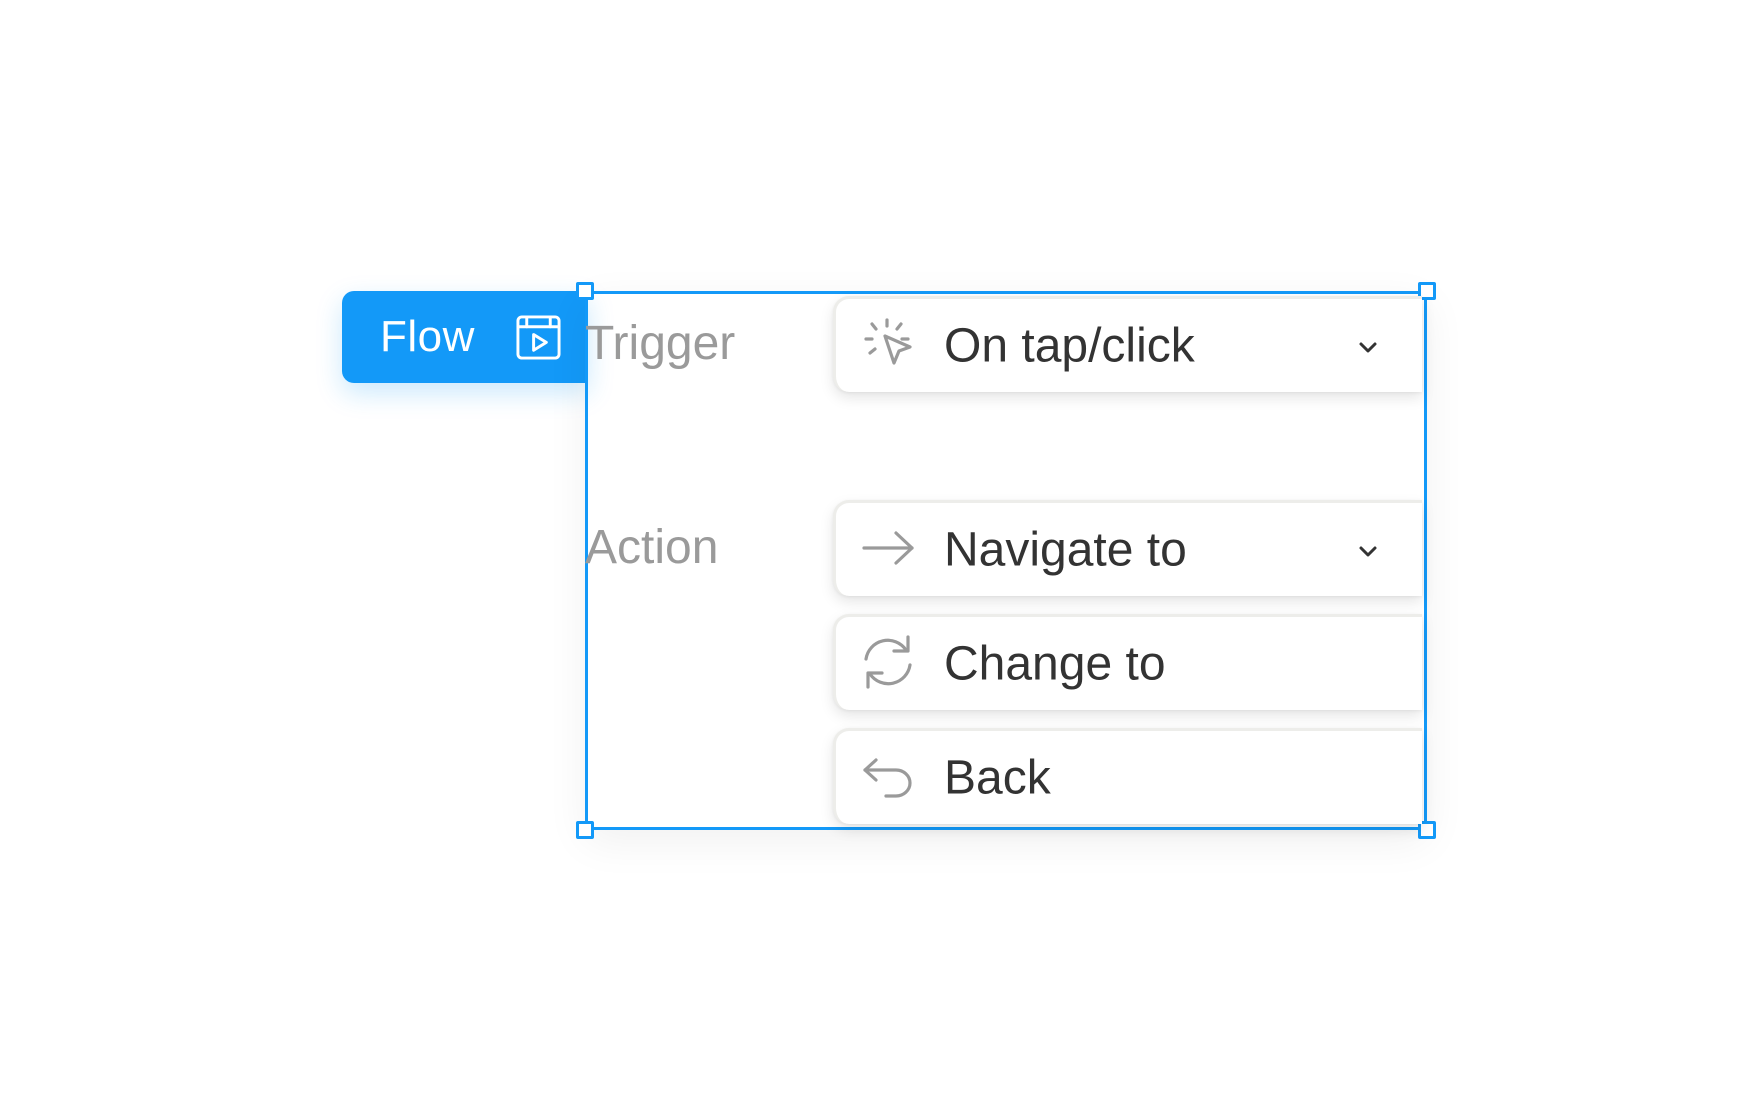 The width and height of the screenshot is (1760, 1120). I want to click on refresh-arrows-icon, so click(888, 662).